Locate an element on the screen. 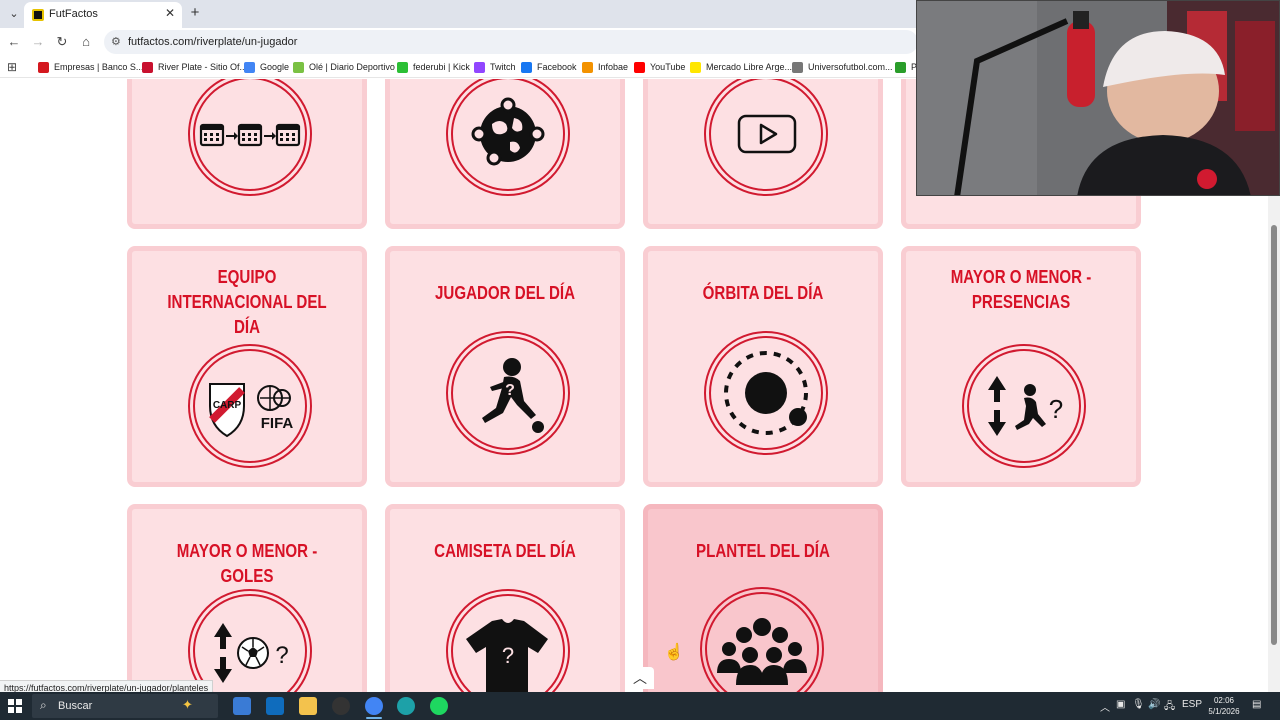 The width and height of the screenshot is (1280, 720). bookmark-item: Olé | Diario Deportivo is located at coordinates (344, 67).